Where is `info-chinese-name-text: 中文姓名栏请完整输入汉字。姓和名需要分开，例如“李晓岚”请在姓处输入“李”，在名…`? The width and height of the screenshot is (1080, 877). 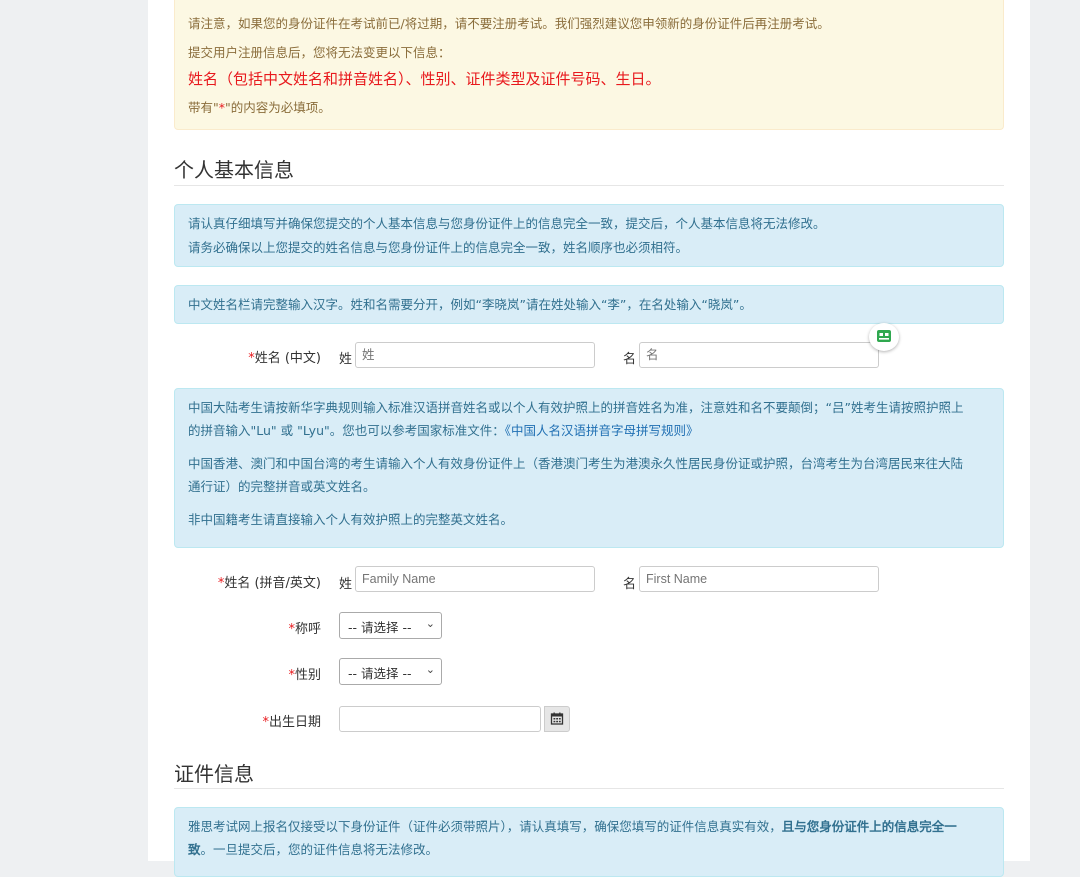
info-chinese-name-text: 中文姓名栏请完整输入汉字。姓和名需要分开，例如“李晓岚”请在姓处输入“李”，在名… is located at coordinates (470, 304).